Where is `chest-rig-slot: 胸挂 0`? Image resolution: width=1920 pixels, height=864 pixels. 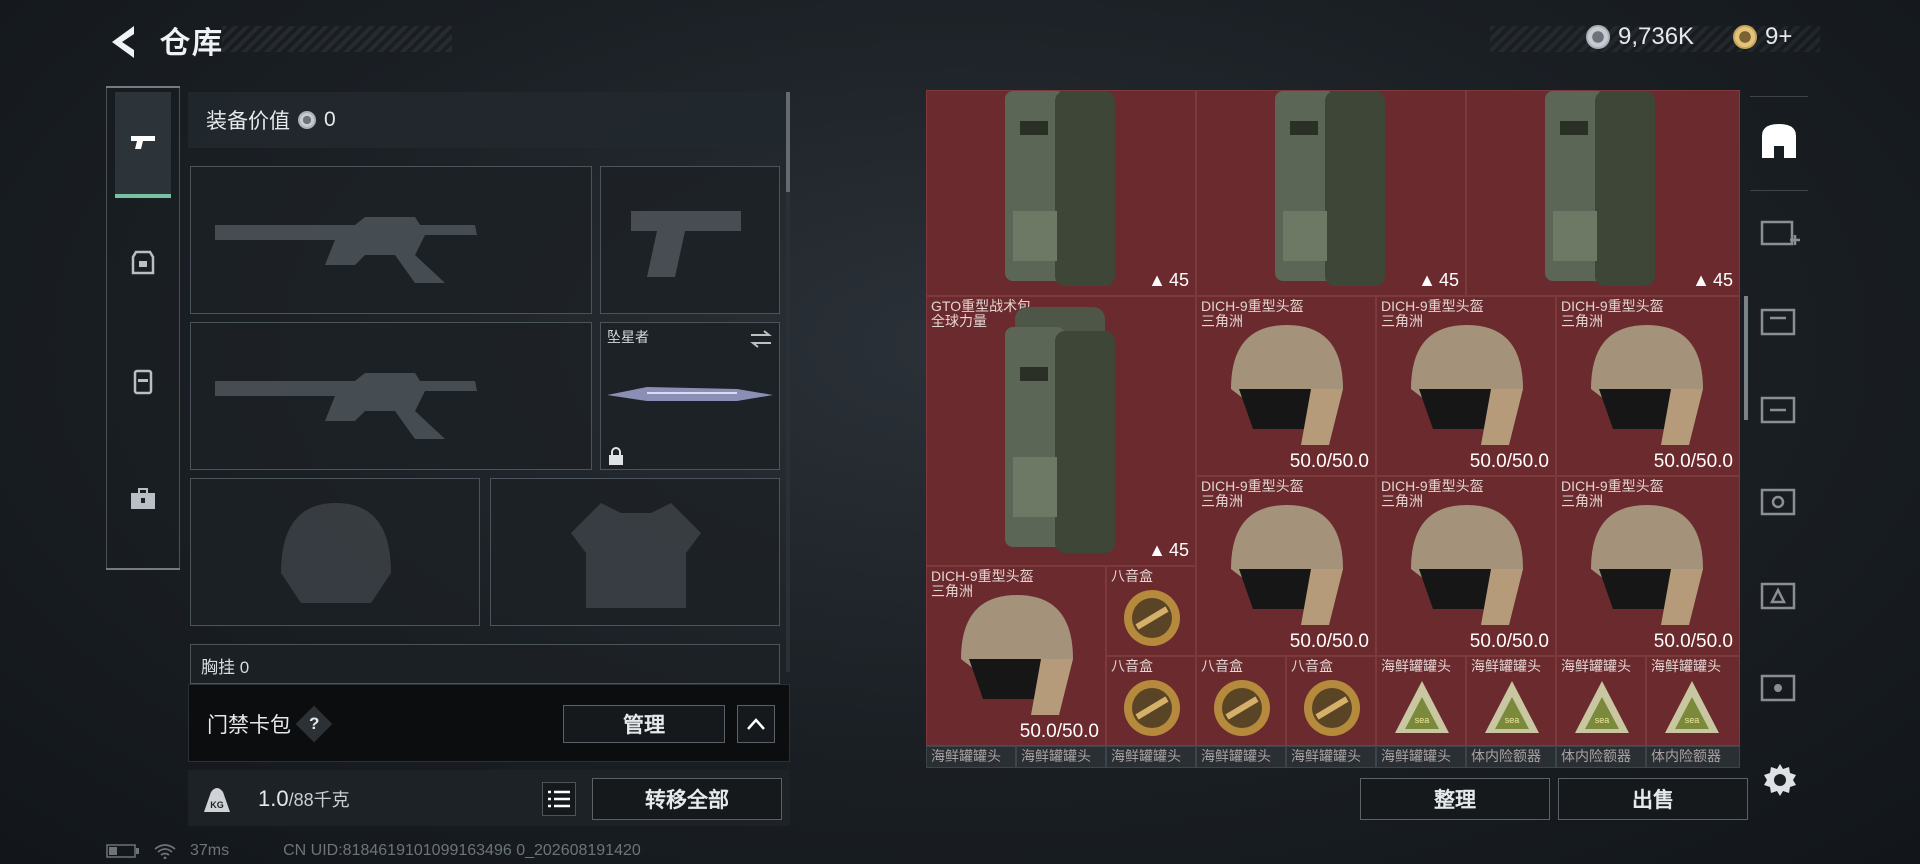
chest-rig-slot: 胸挂 0 is located at coordinates (485, 664).